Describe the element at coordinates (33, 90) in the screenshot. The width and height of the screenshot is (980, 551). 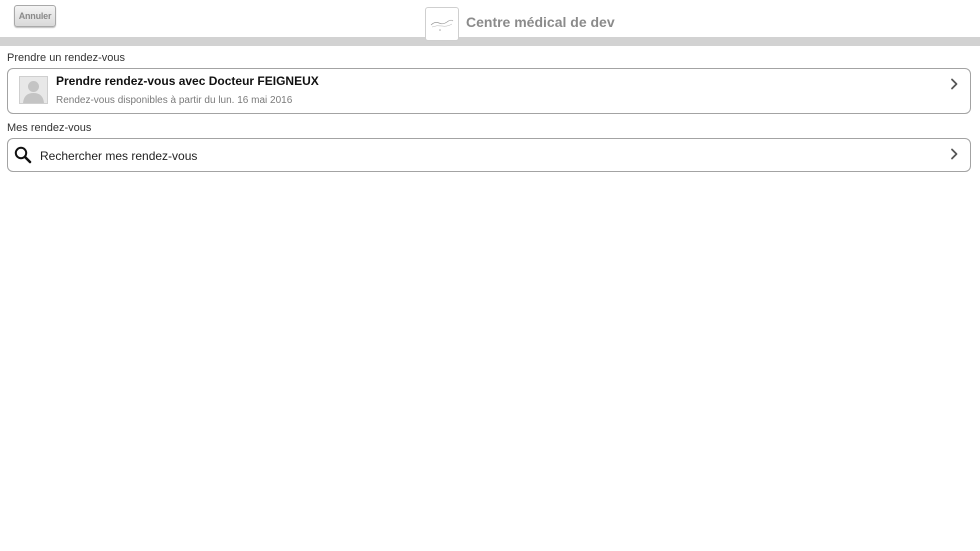
I see `user-avatar-icon` at that location.